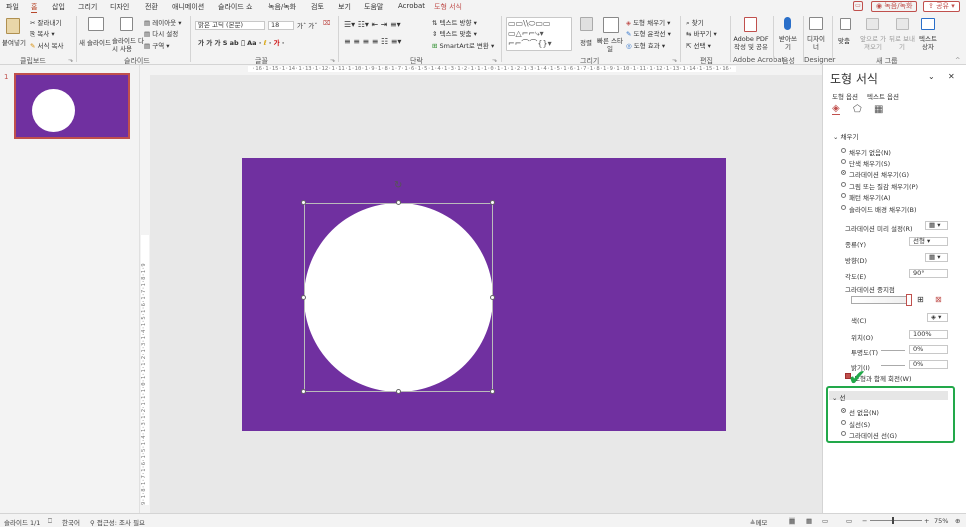 Image resolution: width=966 pixels, height=527 pixels. What do you see at coordinates (902, 43) in the screenshot?
I see `send-backward-button: 뒤로 보내기` at bounding box center [902, 43].